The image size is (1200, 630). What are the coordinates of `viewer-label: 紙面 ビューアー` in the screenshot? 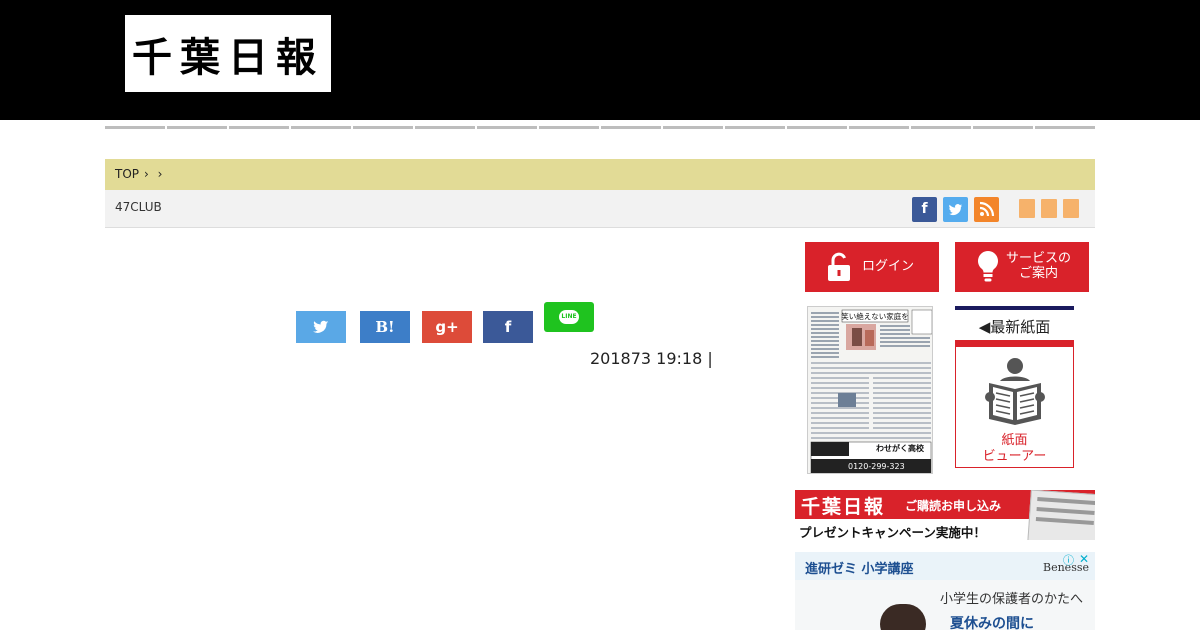 It's located at (1014, 449).